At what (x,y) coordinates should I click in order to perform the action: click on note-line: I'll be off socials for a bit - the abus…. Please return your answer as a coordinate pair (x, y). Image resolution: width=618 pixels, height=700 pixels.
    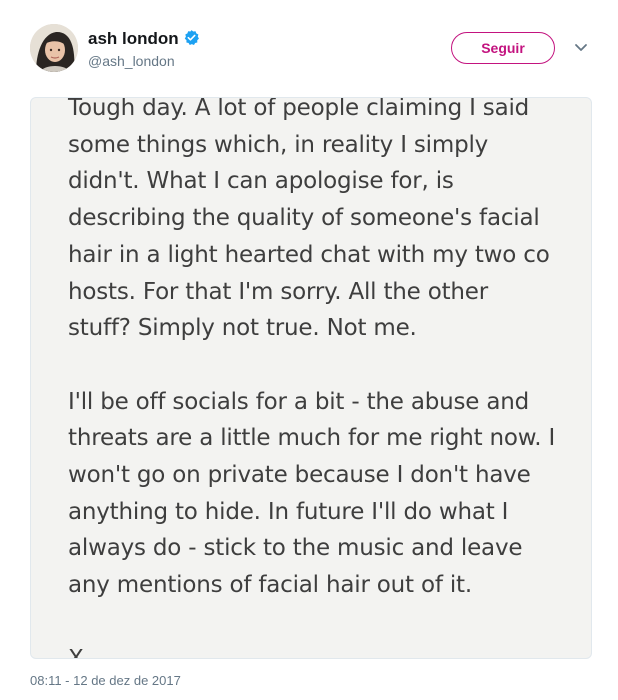
    Looking at the image, I should click on (299, 401).